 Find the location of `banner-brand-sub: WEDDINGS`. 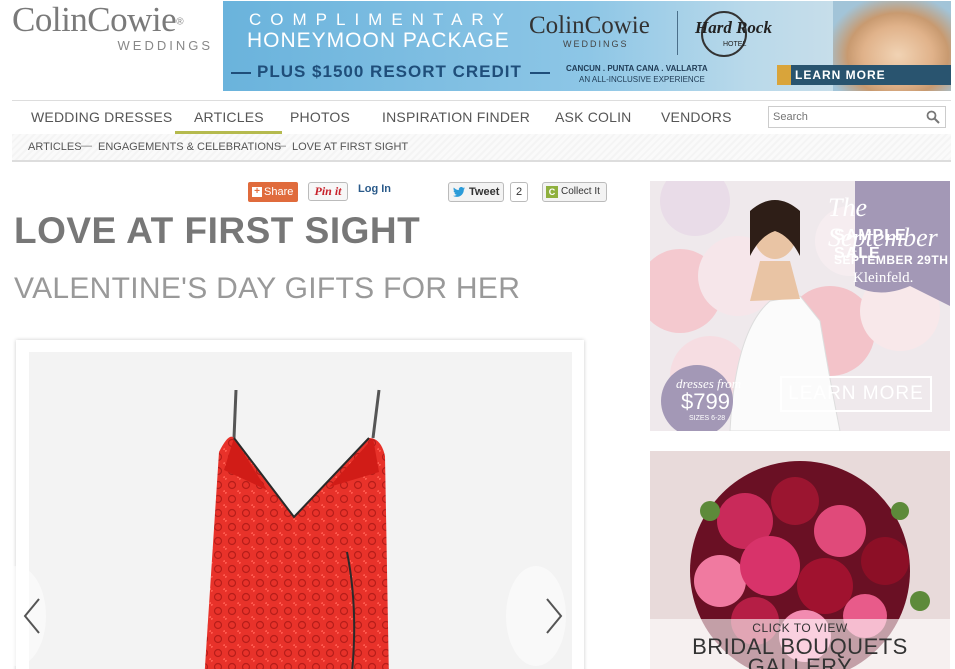

banner-brand-sub: WEDDINGS is located at coordinates (596, 44).